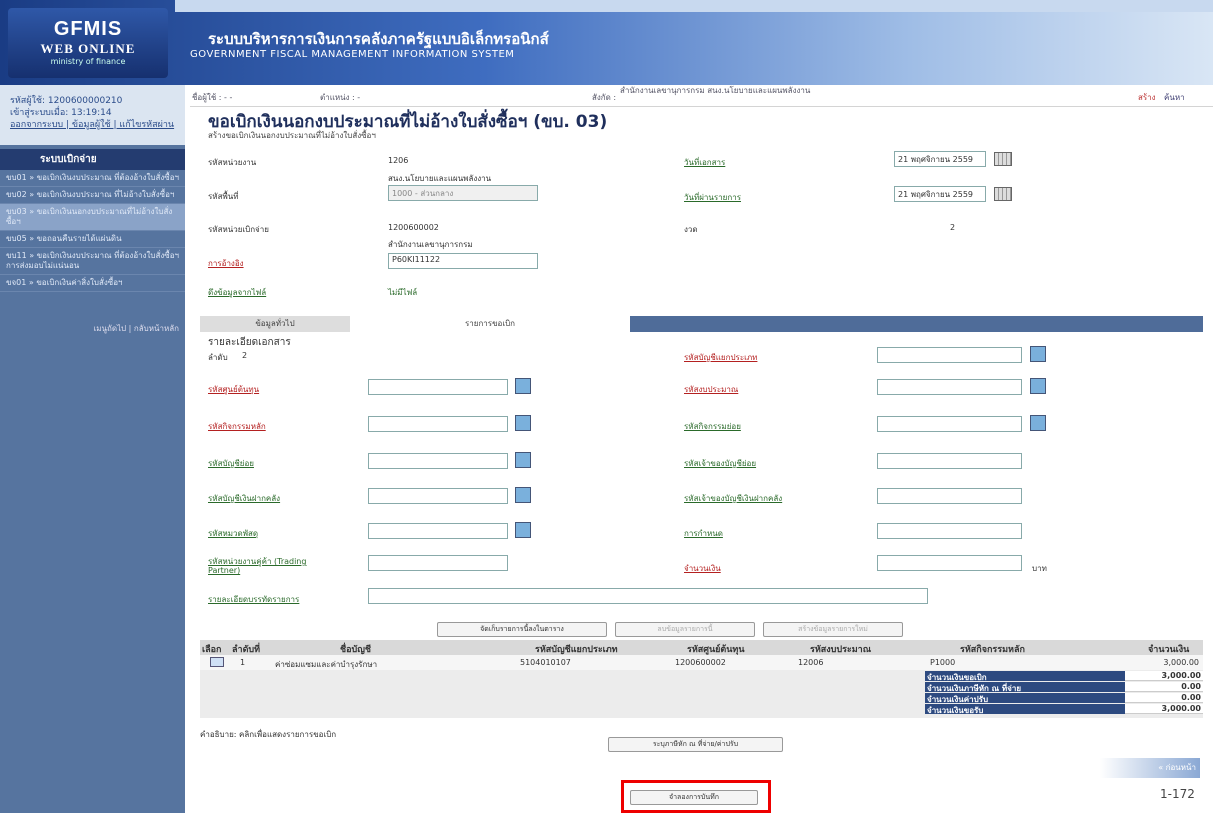  What do you see at coordinates (711, 389) in the screenshot?
I see `budget-code-label: รหัสงบประมาณ` at bounding box center [711, 389].